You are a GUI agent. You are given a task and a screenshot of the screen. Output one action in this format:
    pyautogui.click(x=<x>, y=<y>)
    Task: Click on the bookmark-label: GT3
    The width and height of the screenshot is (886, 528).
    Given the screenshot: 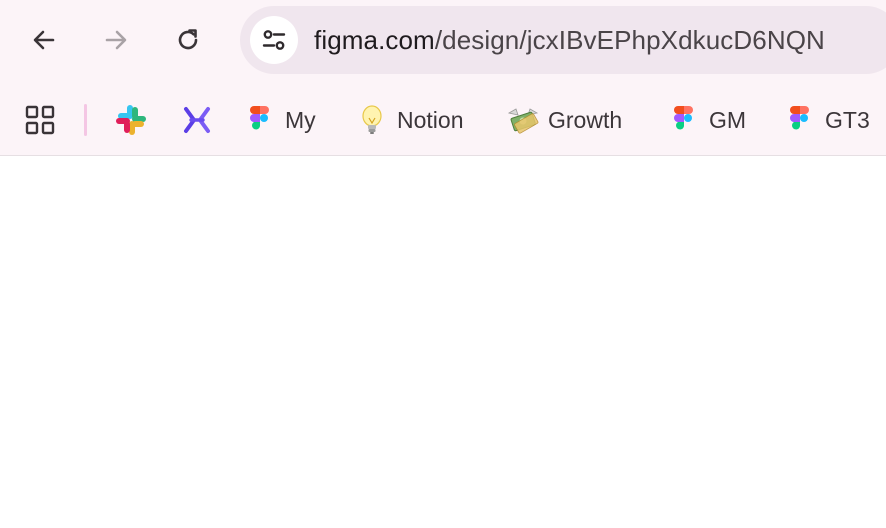 What is the action you would take?
    pyautogui.click(x=847, y=119)
    